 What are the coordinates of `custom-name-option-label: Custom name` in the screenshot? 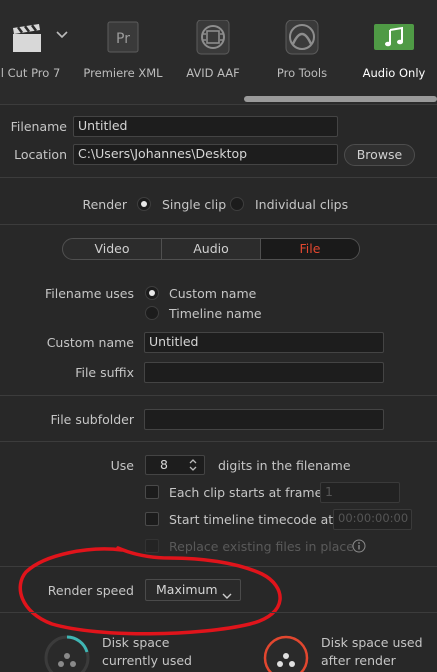 It's located at (212, 293).